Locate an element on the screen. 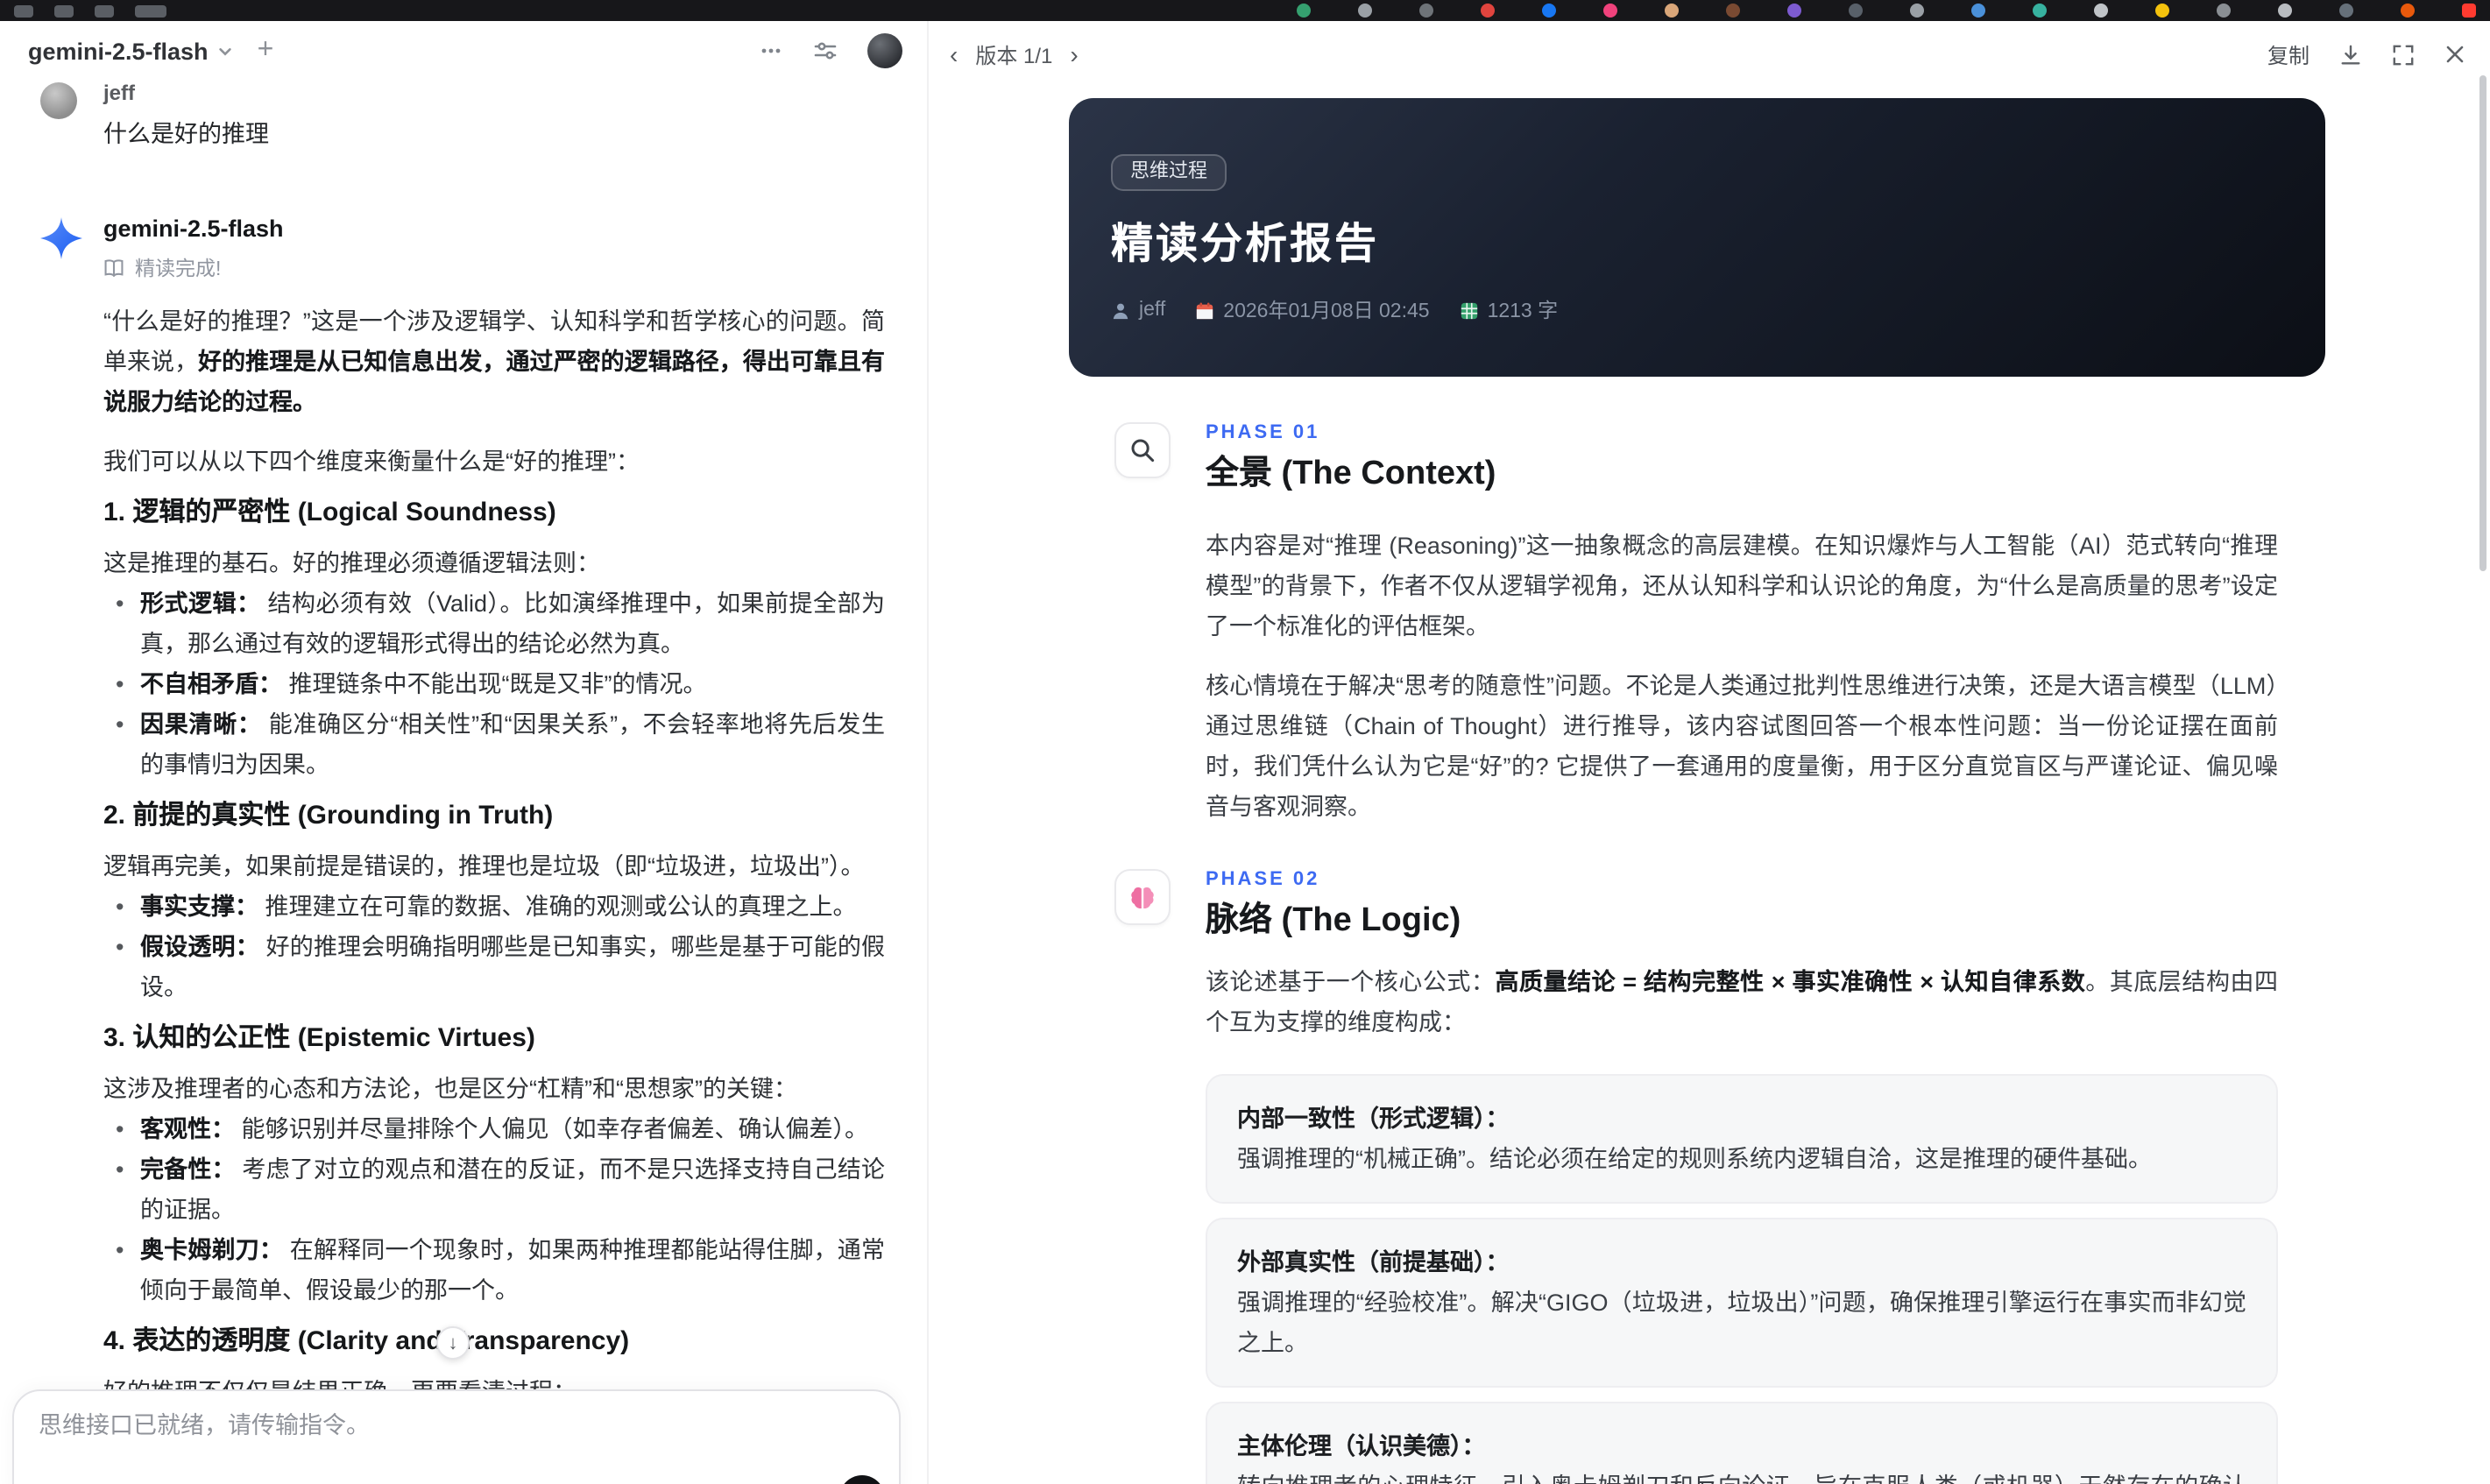  chat-input: 思维接口已就绪，请传输指令。 is located at coordinates (457, 1426).